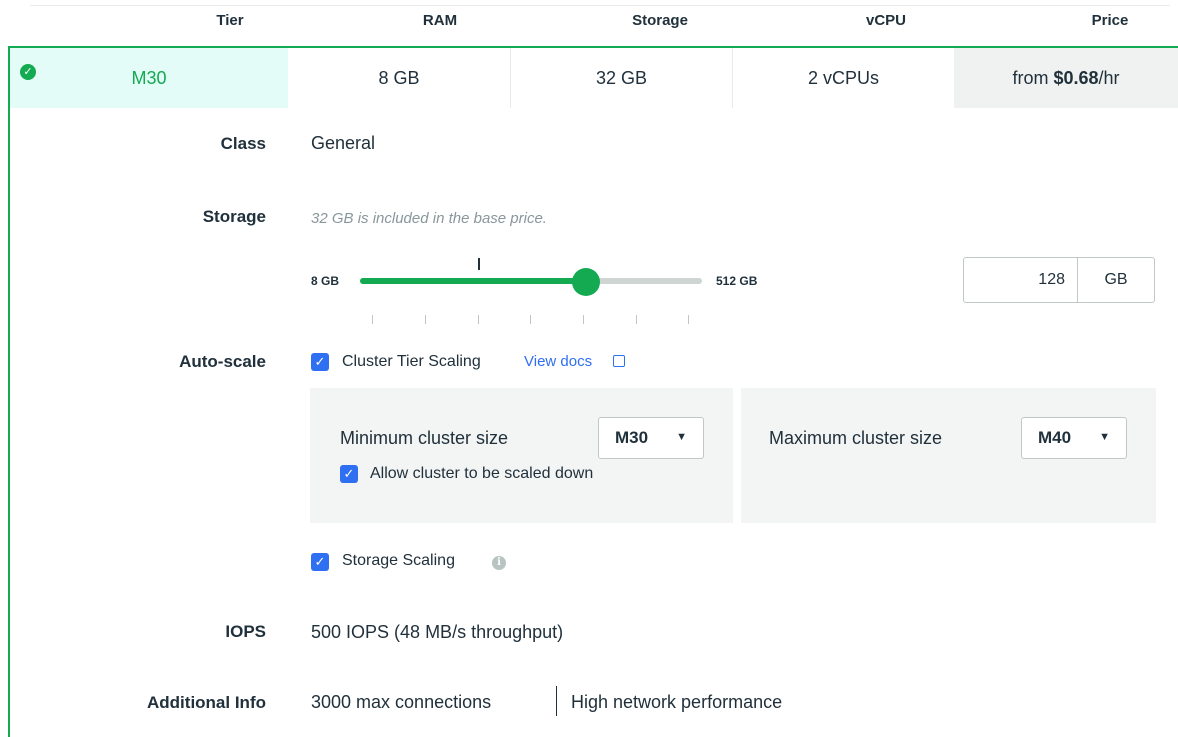 The width and height of the screenshot is (1178, 737). I want to click on cluster-tier-scaling-checkbox: ✓, so click(320, 362).